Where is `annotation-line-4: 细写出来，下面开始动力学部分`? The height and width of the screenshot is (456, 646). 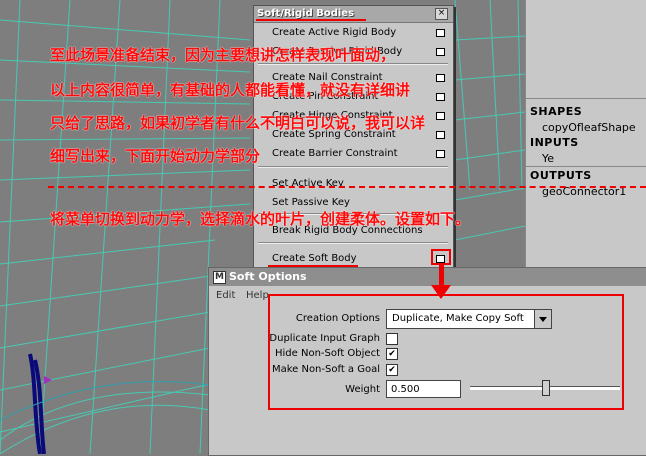 annotation-line-4: 细写出来，下面开始动力学部分 is located at coordinates (155, 156).